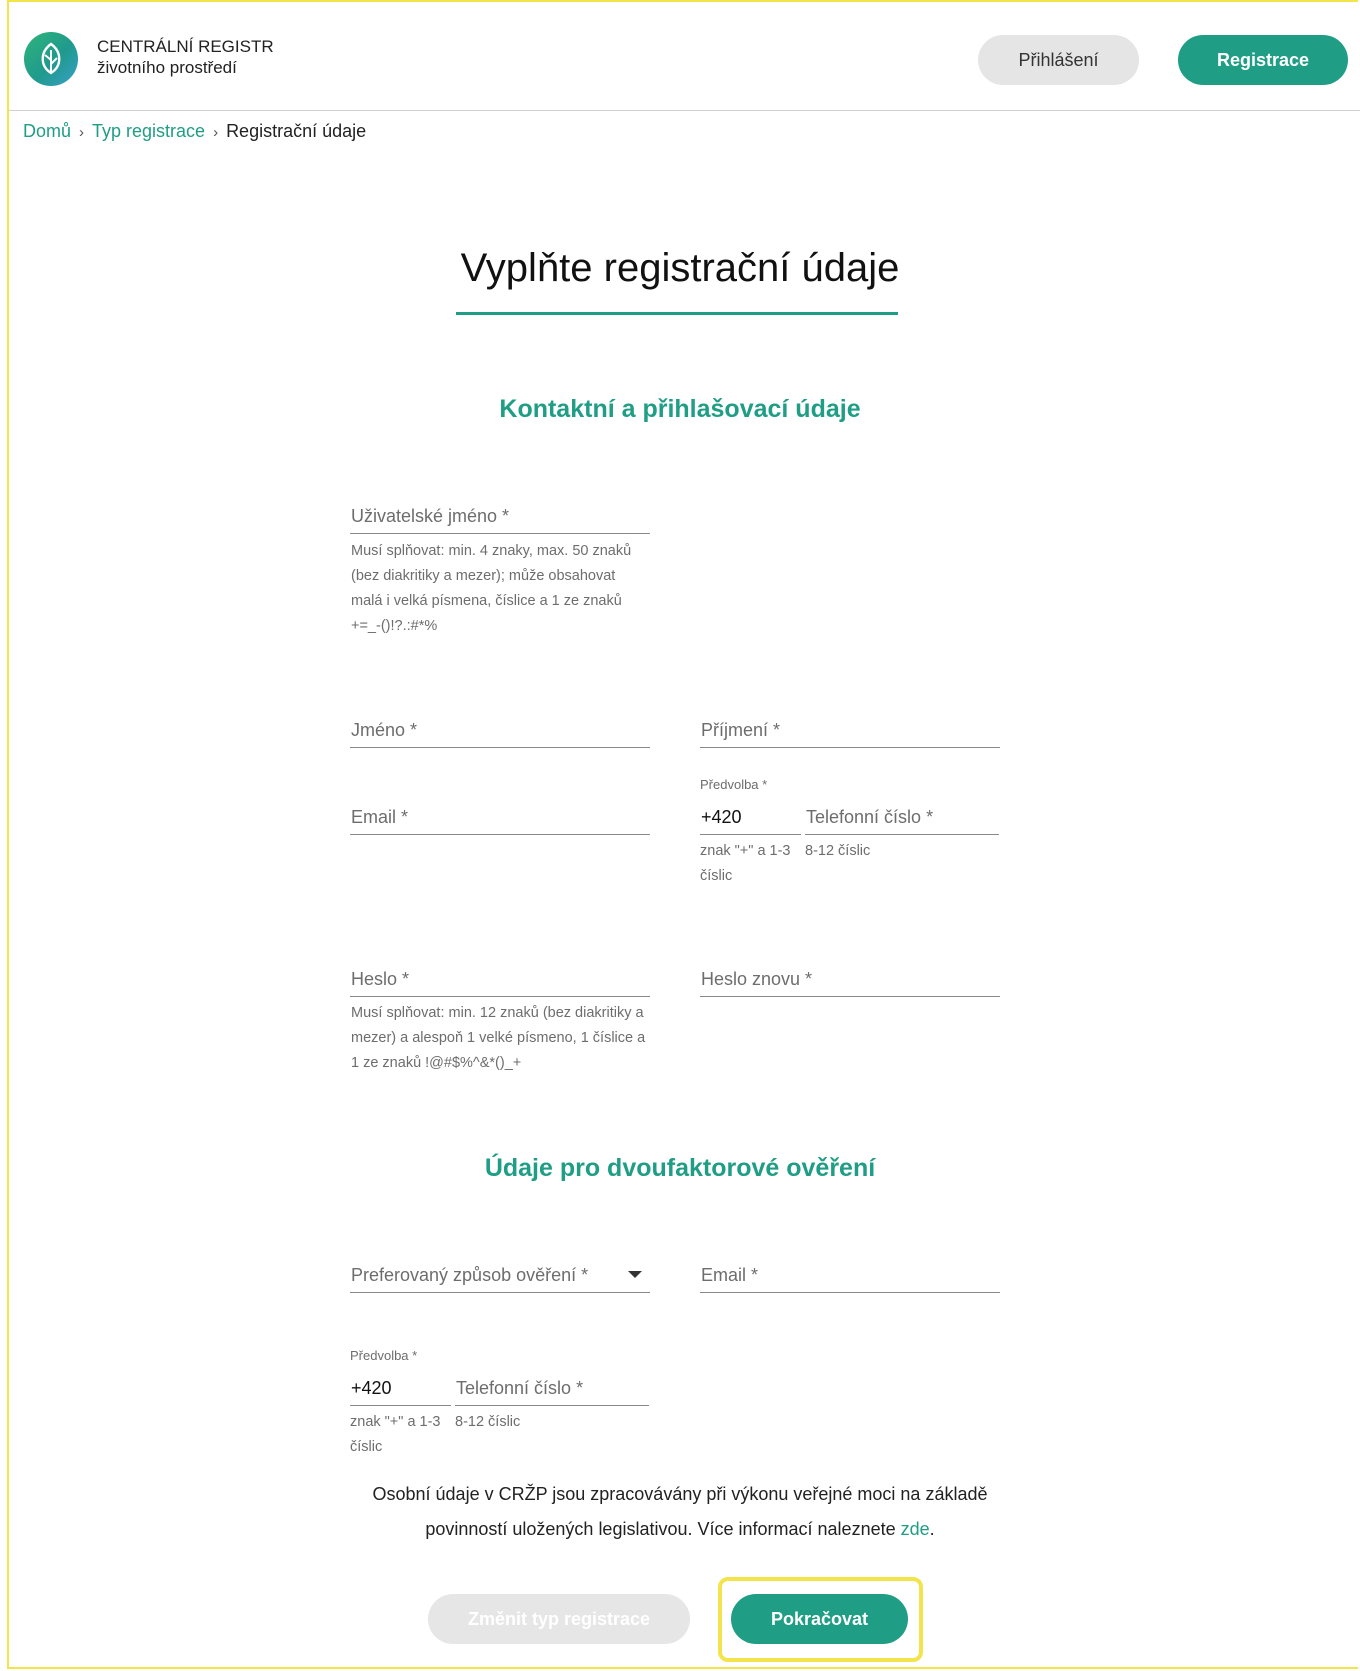 The height and width of the screenshot is (1671, 1360). What do you see at coordinates (745, 863) in the screenshot?
I see `prefix-hint: znak "+" a 1-3 číslic` at bounding box center [745, 863].